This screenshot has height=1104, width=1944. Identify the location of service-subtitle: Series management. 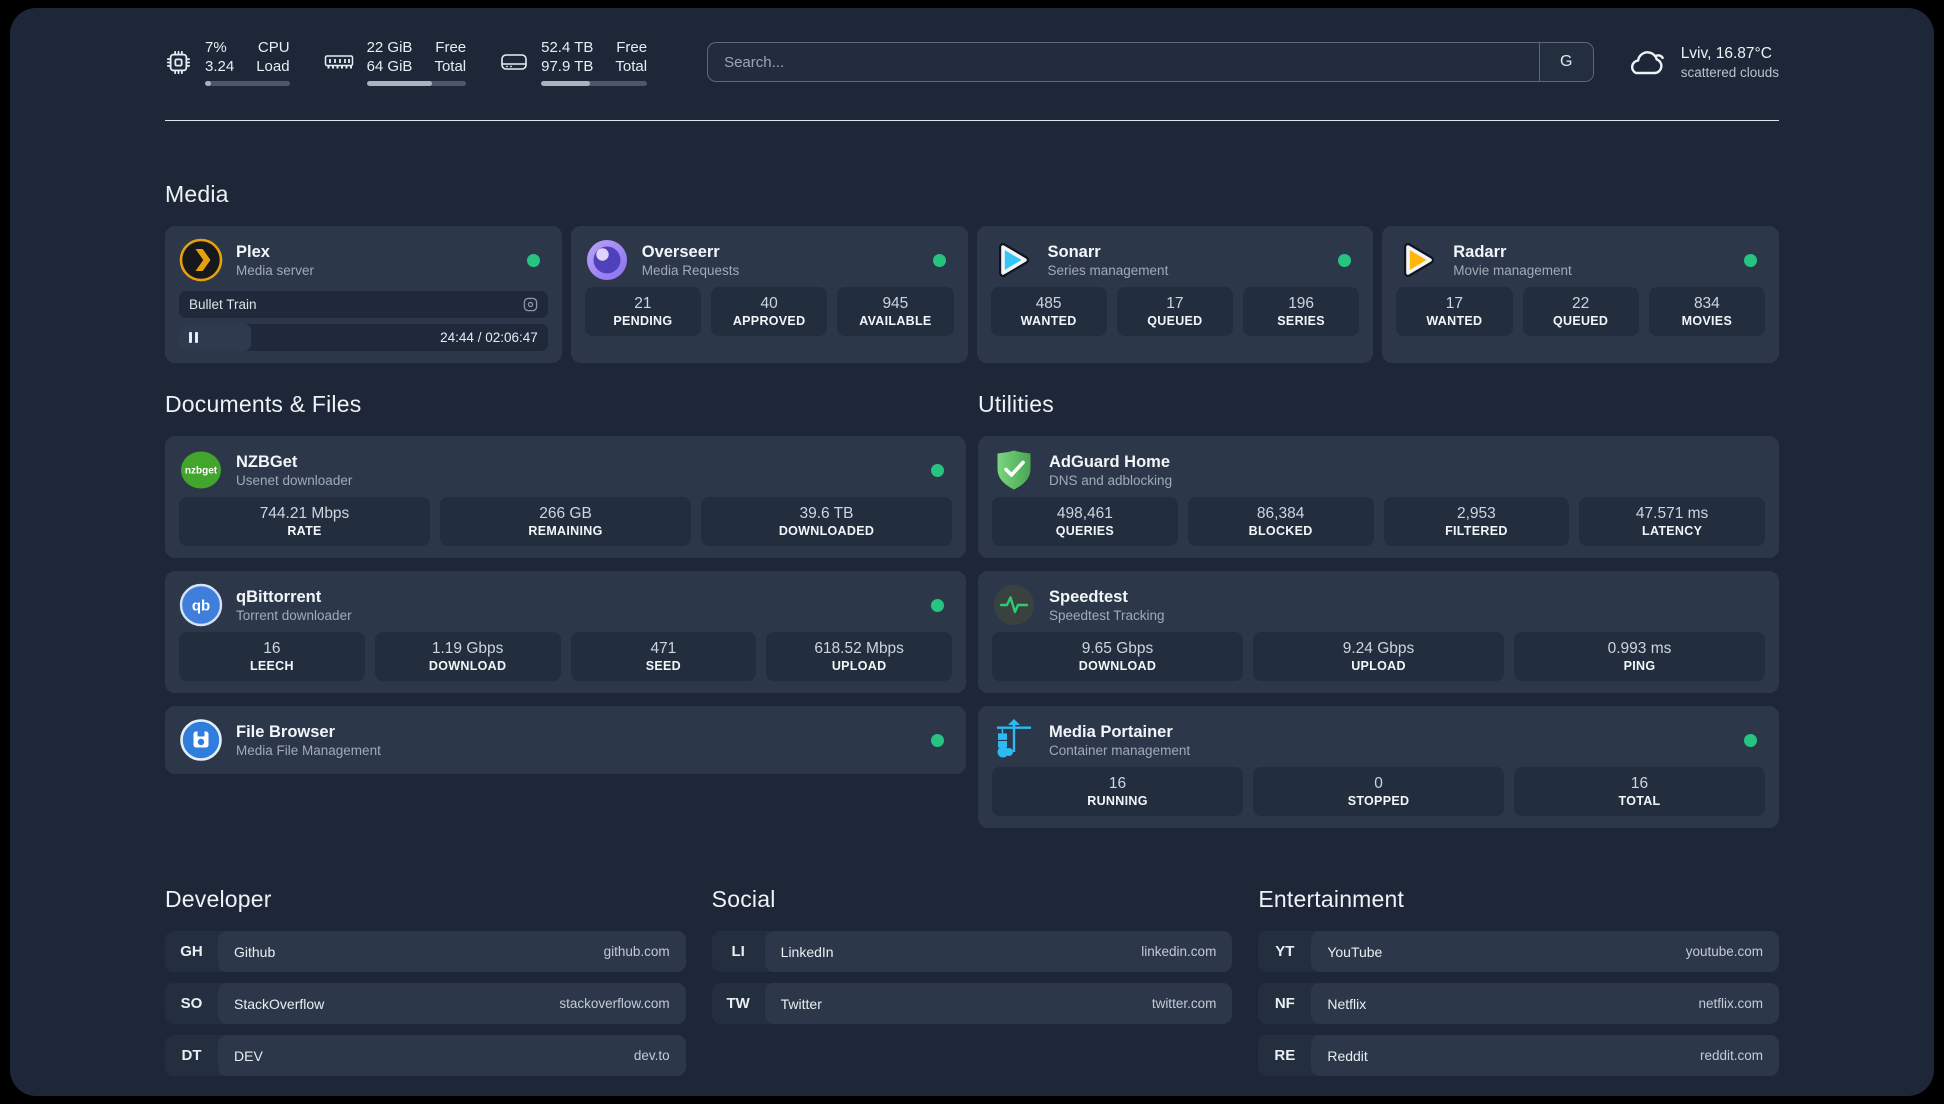
(1108, 270).